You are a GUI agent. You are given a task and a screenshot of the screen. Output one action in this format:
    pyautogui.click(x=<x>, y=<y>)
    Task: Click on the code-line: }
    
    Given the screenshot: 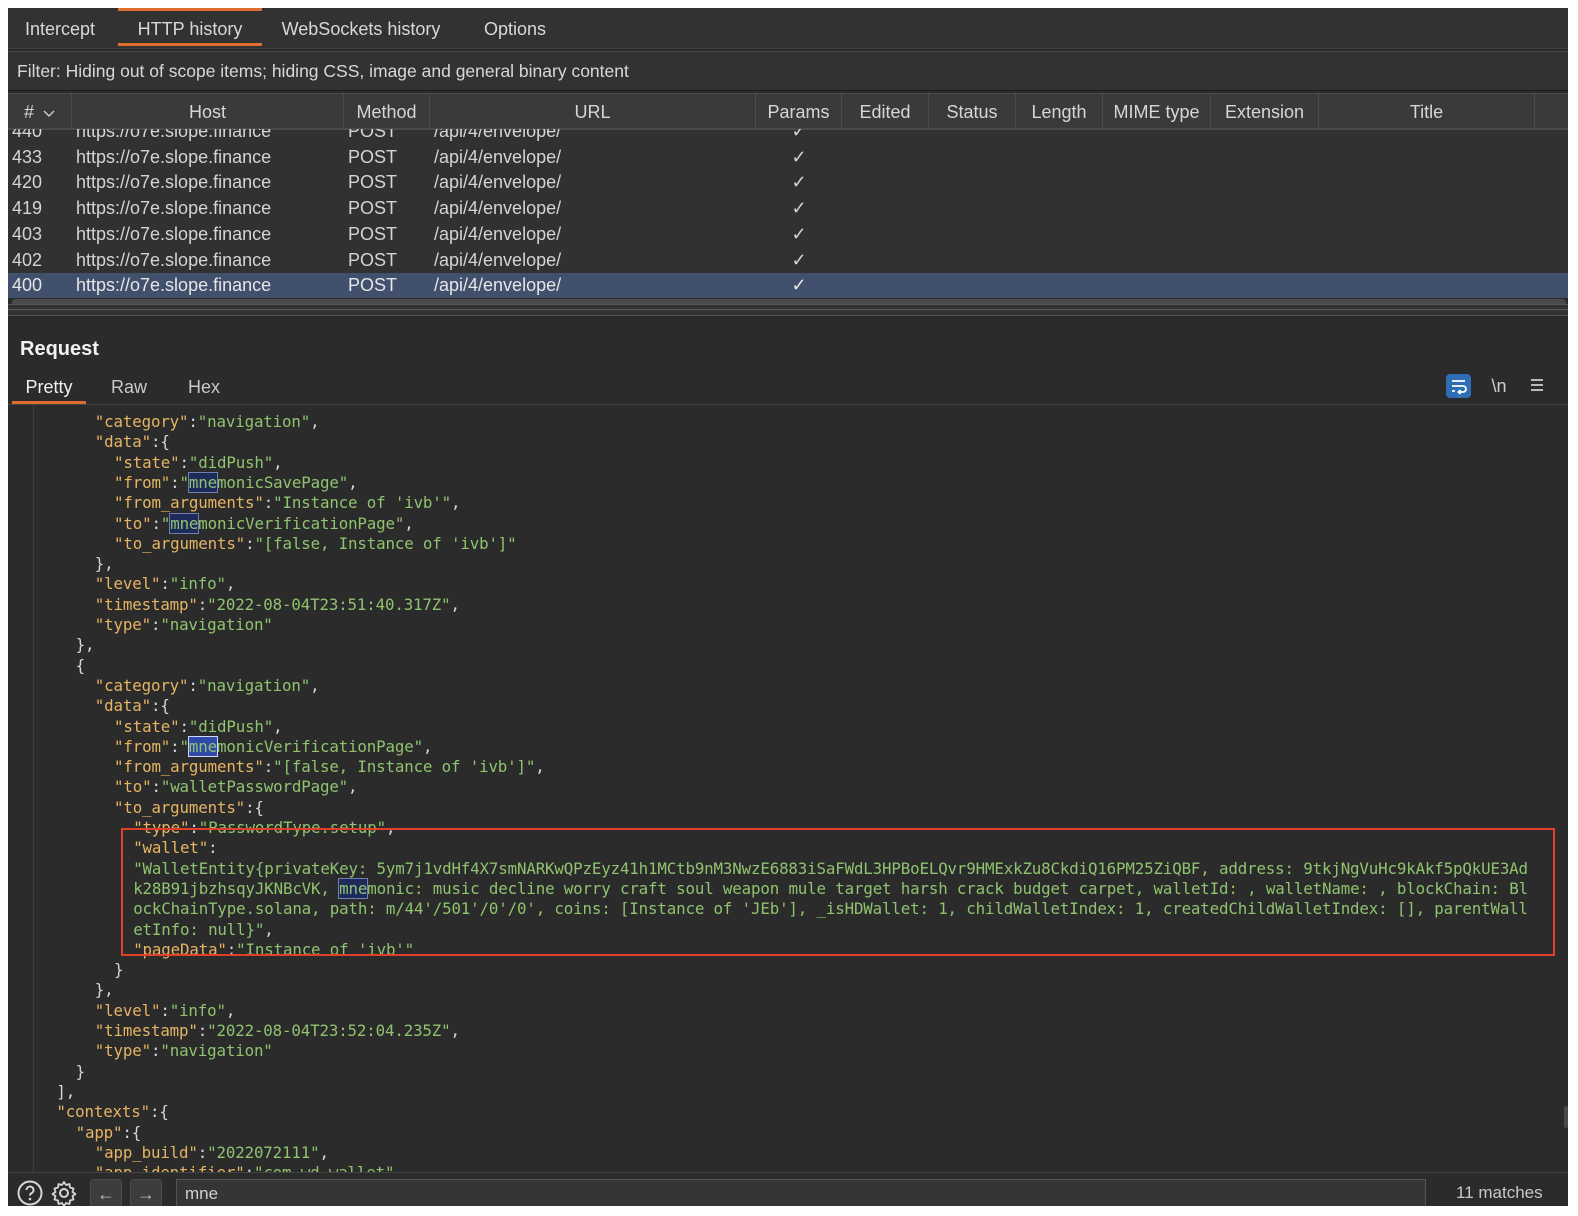 What is the action you would take?
    pyautogui.click(x=119, y=970)
    